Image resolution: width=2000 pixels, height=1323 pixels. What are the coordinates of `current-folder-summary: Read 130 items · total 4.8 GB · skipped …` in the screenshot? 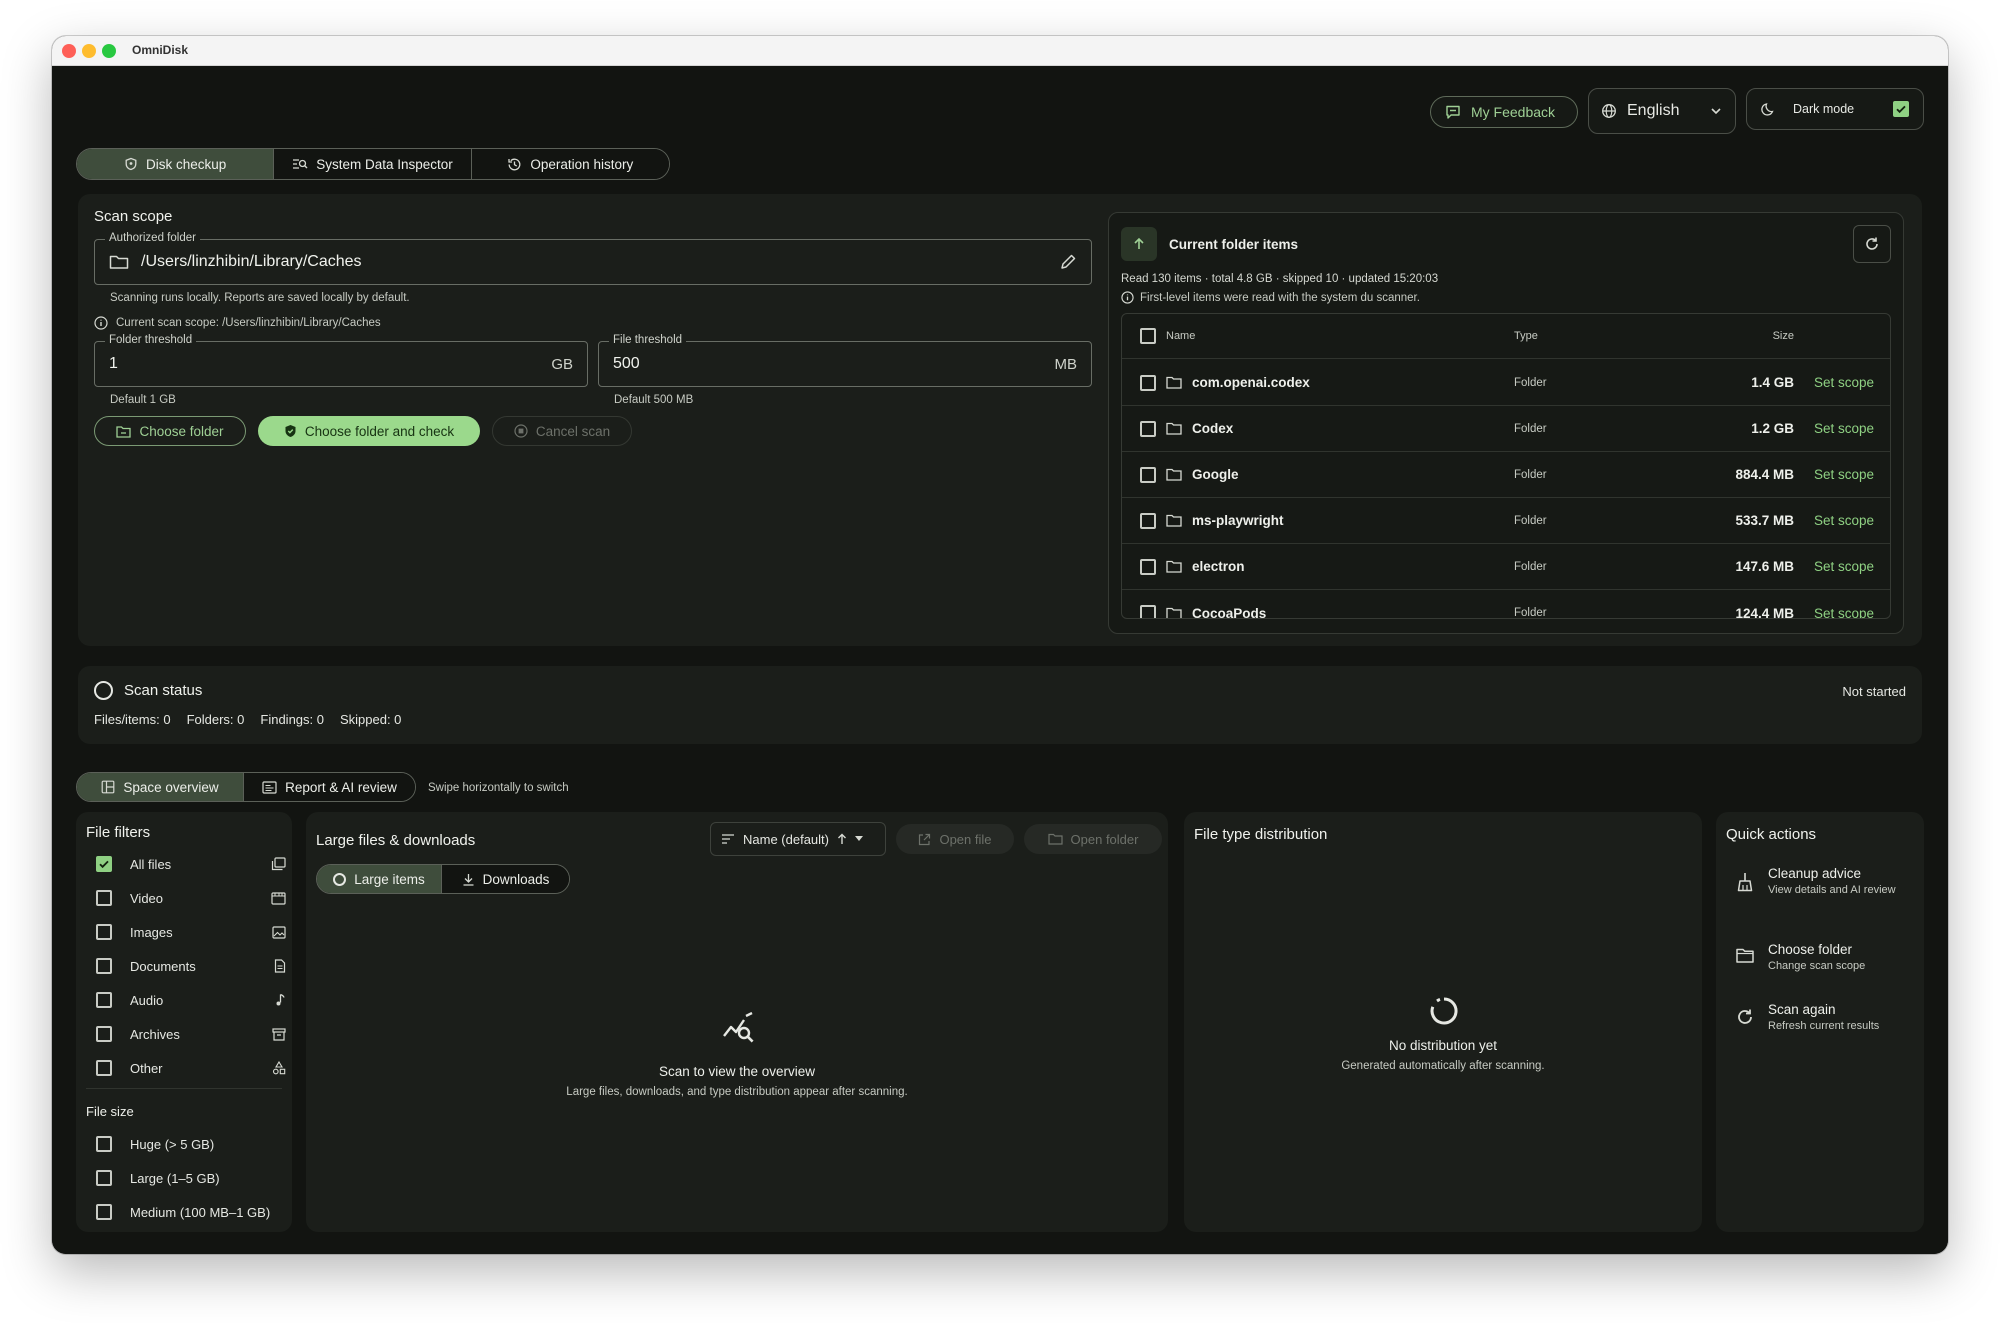 It's located at (1280, 279).